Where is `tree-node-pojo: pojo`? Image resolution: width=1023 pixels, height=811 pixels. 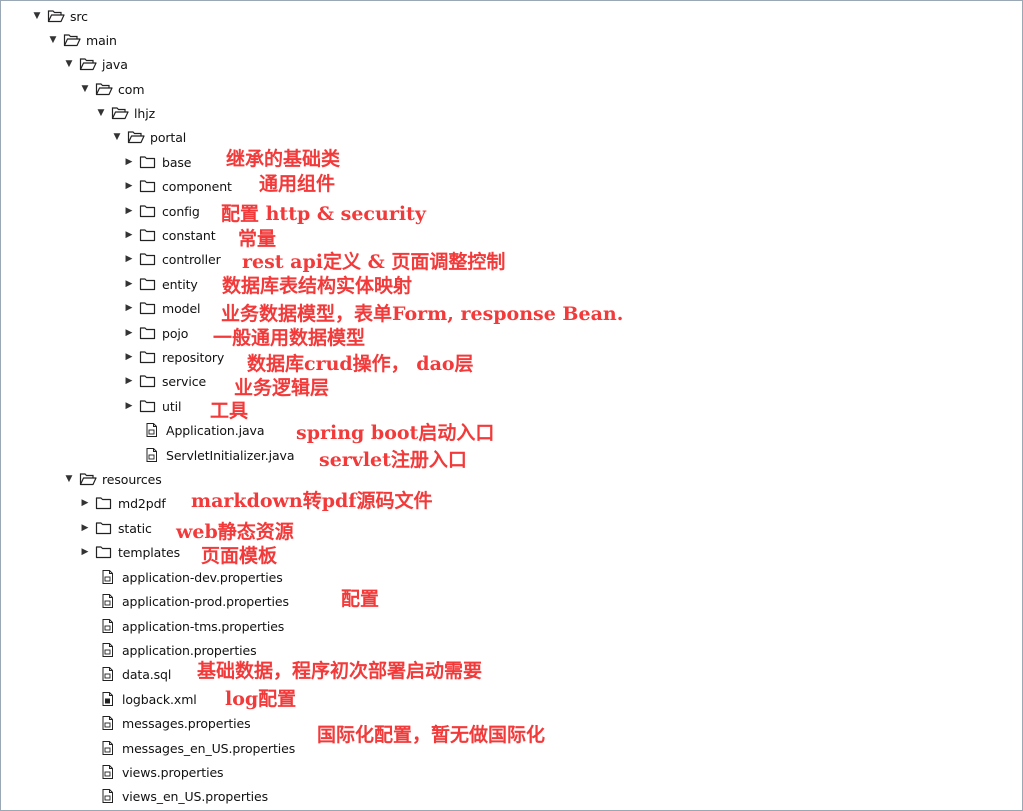
tree-node-pojo: pojo is located at coordinates (155, 333).